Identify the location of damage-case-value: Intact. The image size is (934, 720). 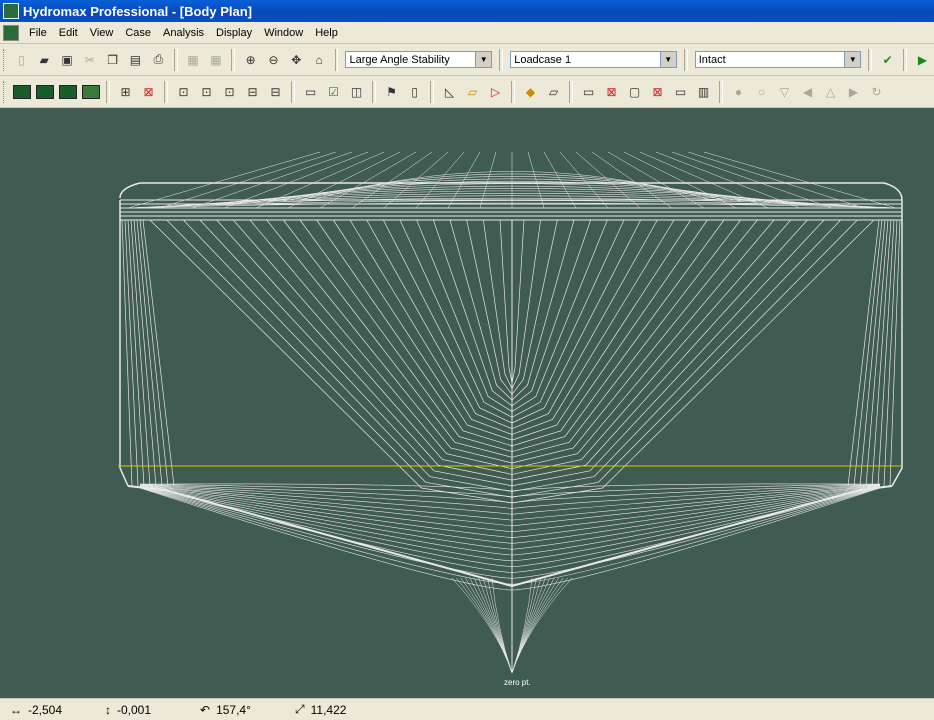
(712, 59).